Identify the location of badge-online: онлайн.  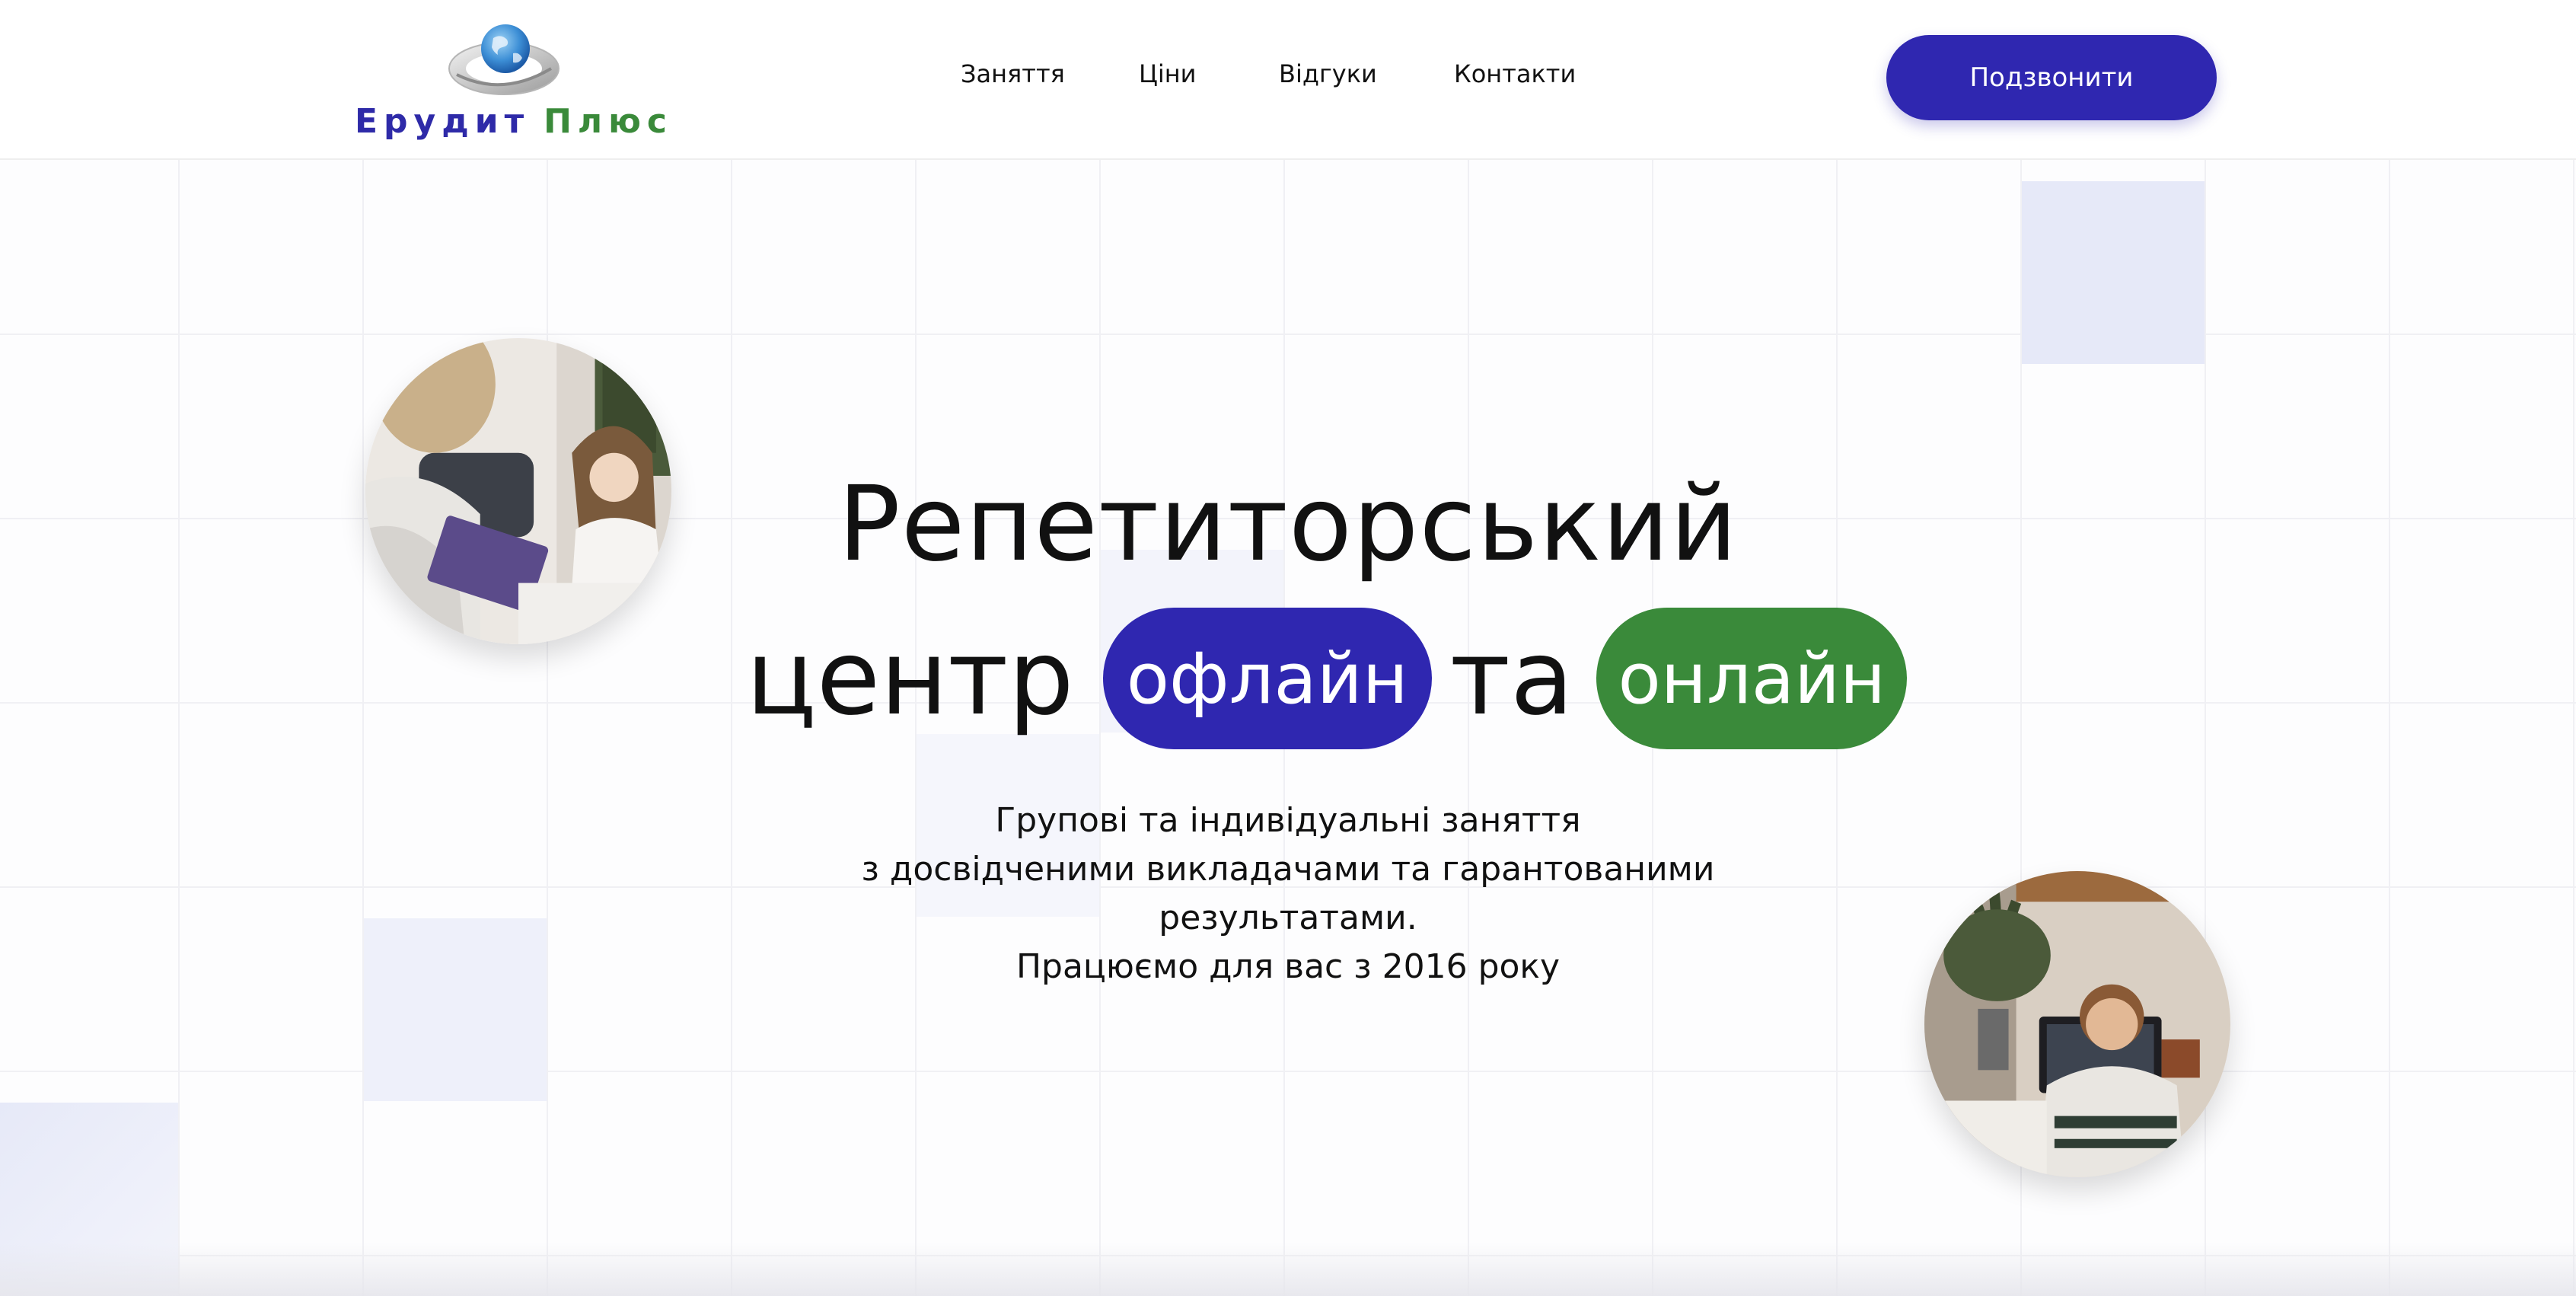
(1752, 678).